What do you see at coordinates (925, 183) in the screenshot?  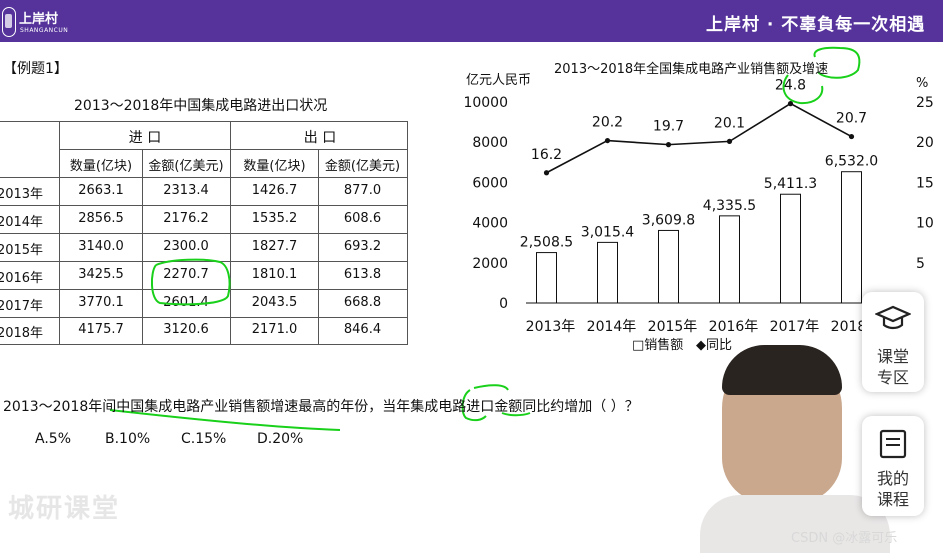 I see `right-tick-label: 15` at bounding box center [925, 183].